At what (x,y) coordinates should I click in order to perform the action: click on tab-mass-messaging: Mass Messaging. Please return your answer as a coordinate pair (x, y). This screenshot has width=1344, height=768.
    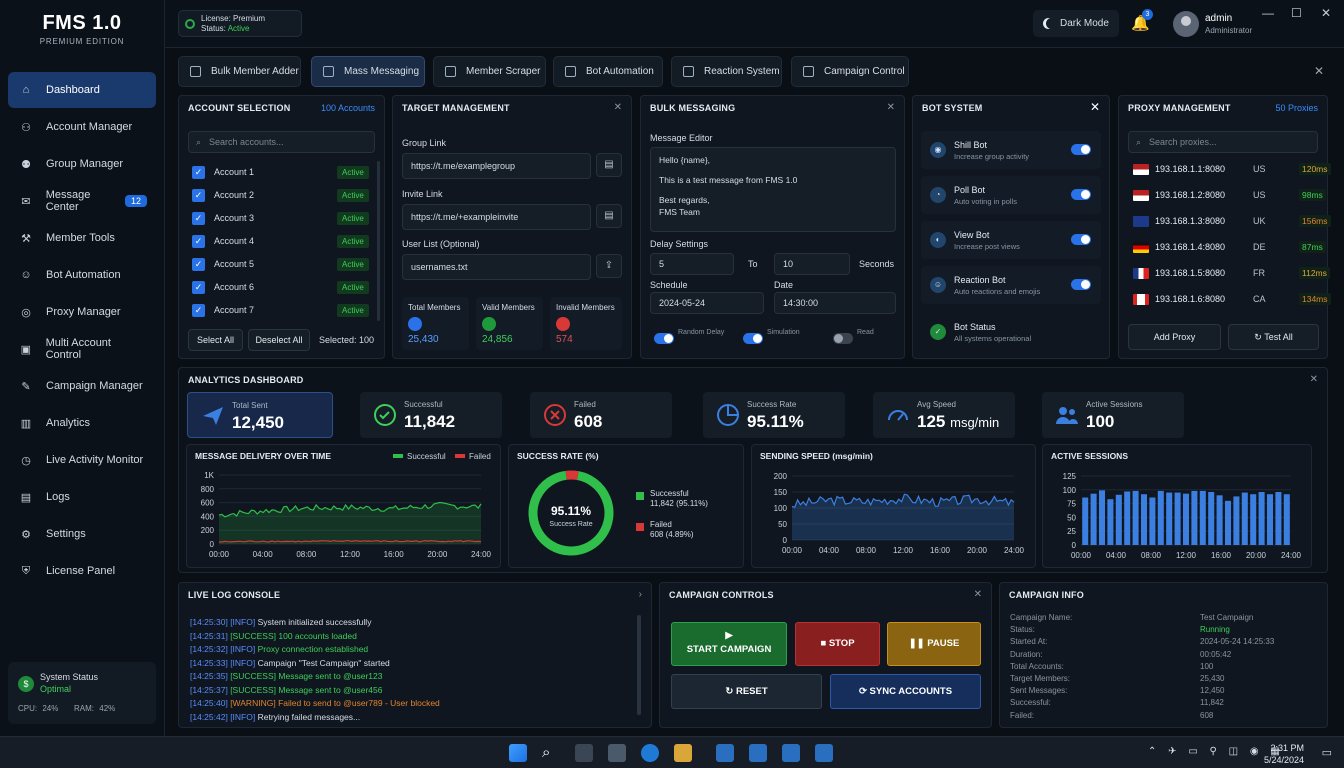
    Looking at the image, I should click on (368, 71).